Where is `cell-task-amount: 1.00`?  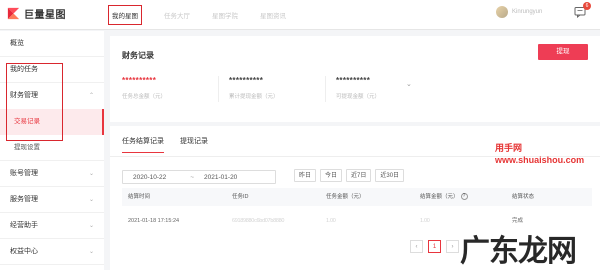
cell-task-amount: 1.00 is located at coordinates (331, 221).